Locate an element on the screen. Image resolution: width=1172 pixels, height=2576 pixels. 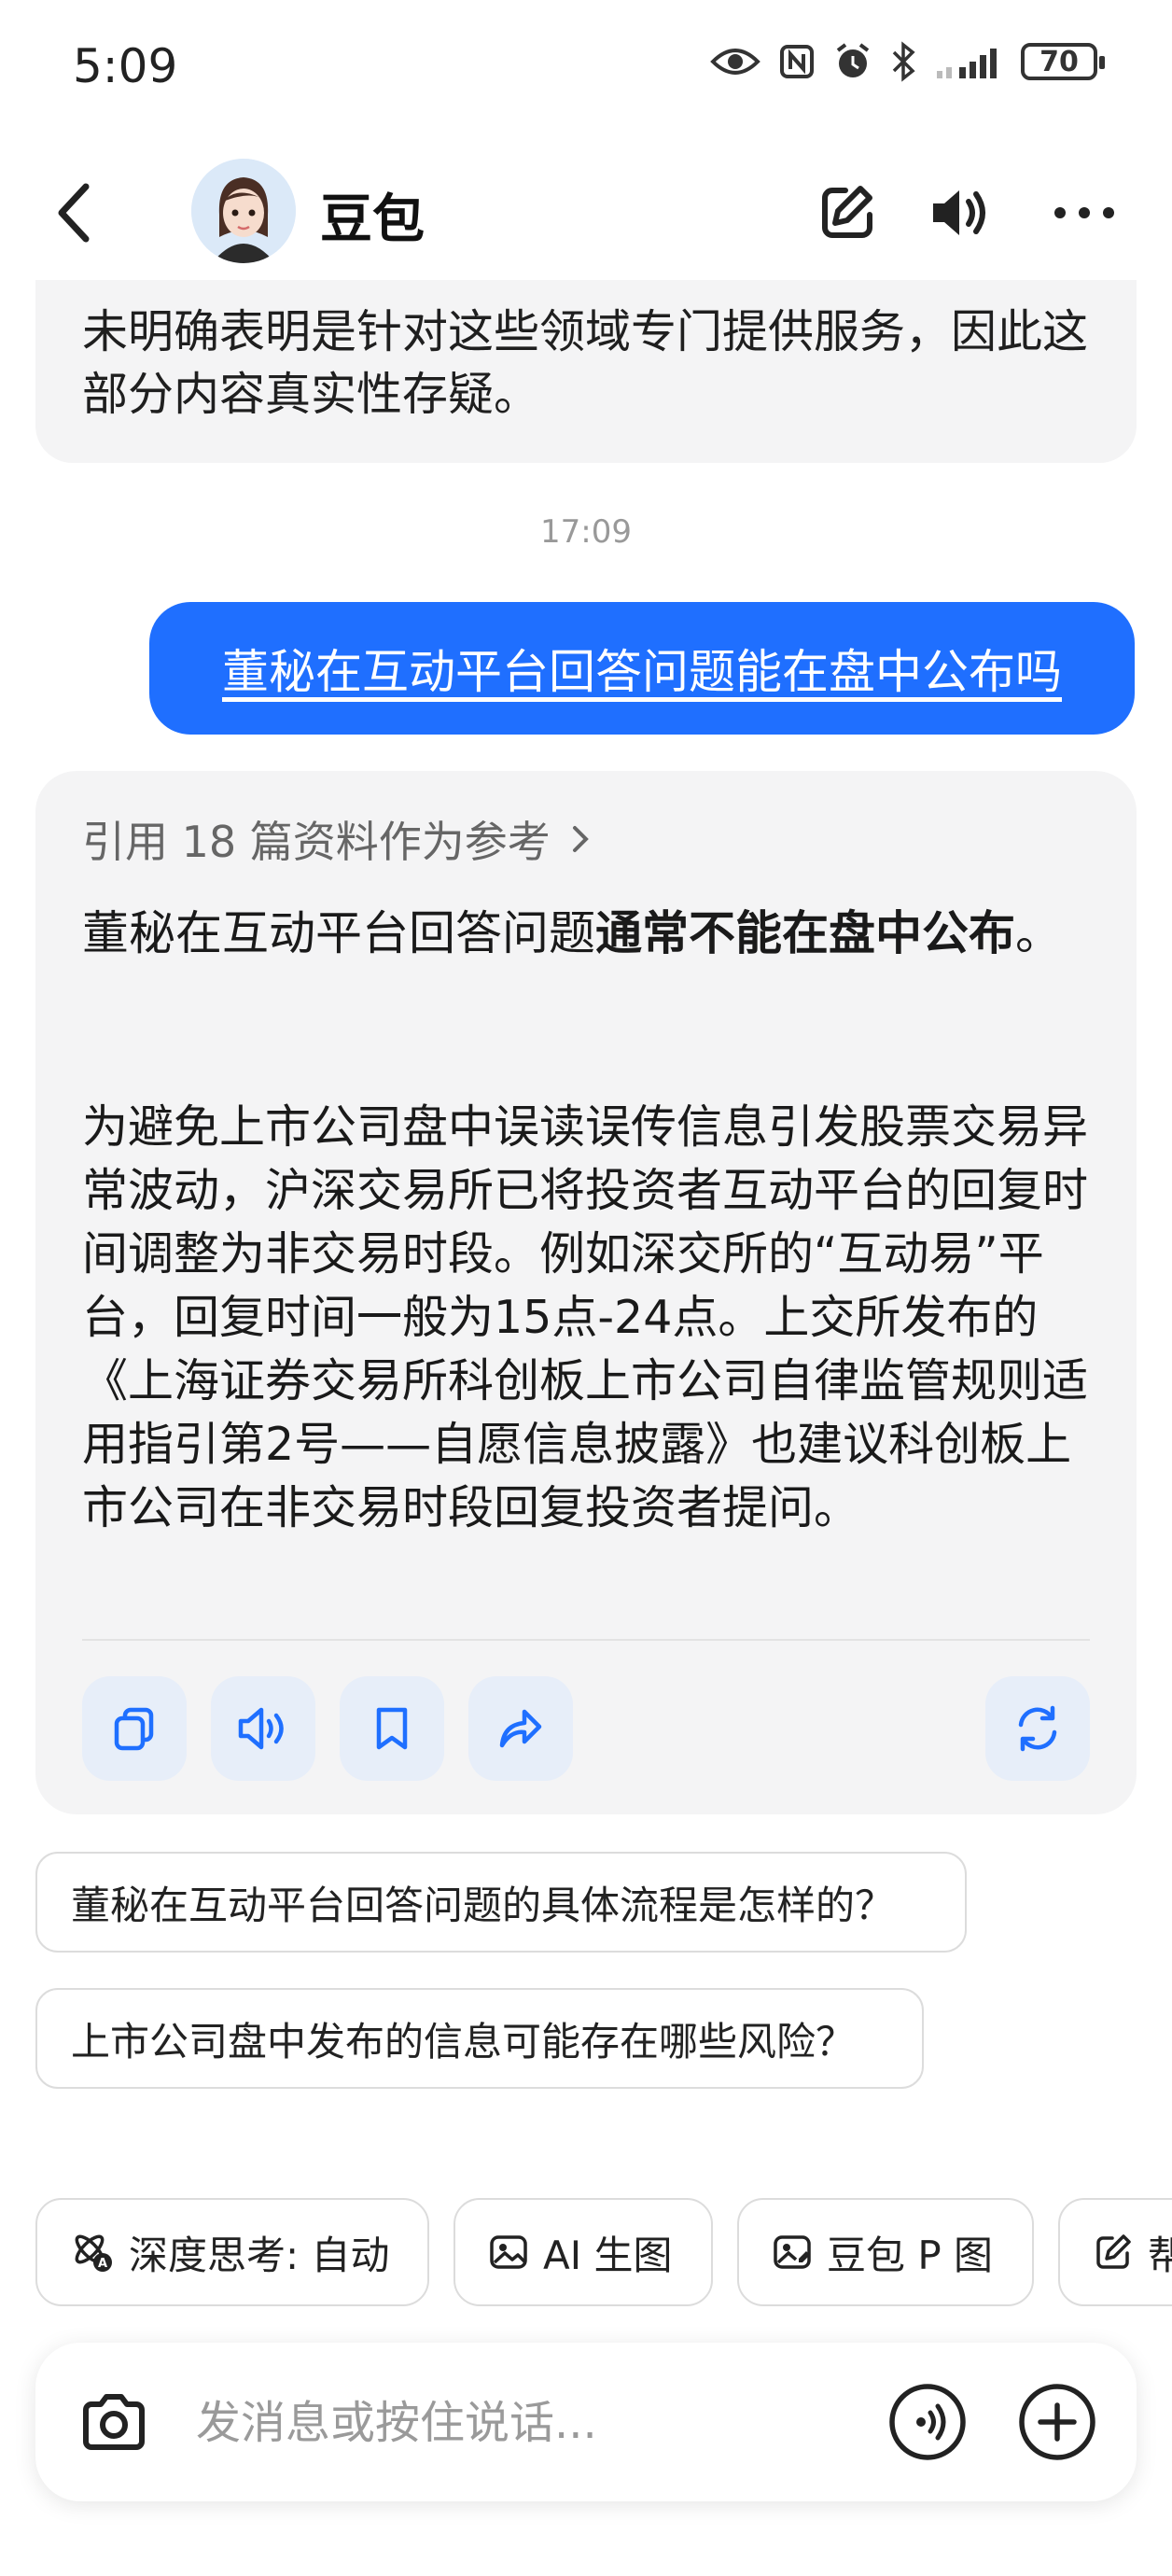
share-icon is located at coordinates (520, 1728).